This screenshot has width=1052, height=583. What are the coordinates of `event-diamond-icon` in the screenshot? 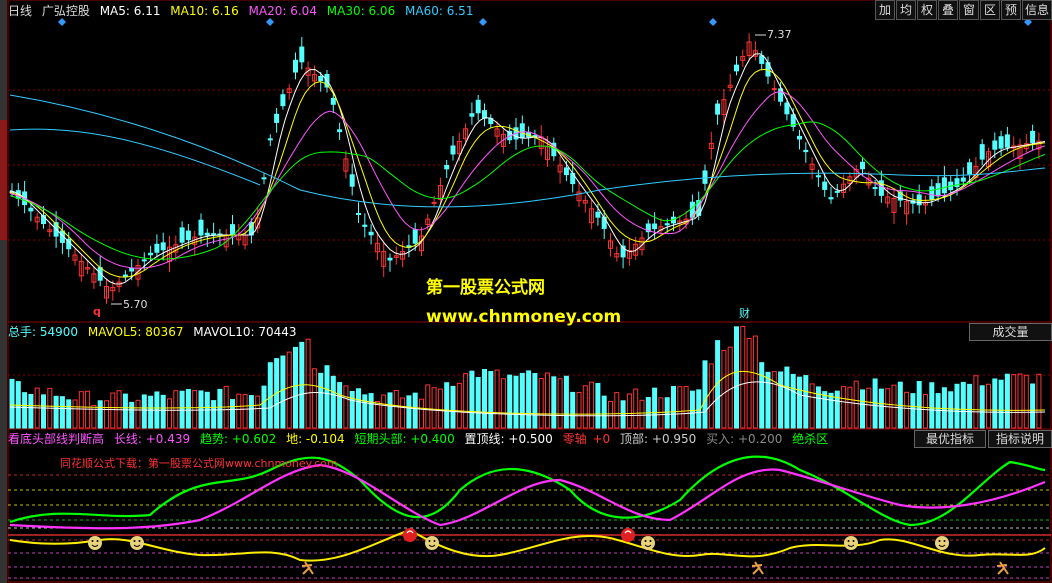 It's located at (483, 22).